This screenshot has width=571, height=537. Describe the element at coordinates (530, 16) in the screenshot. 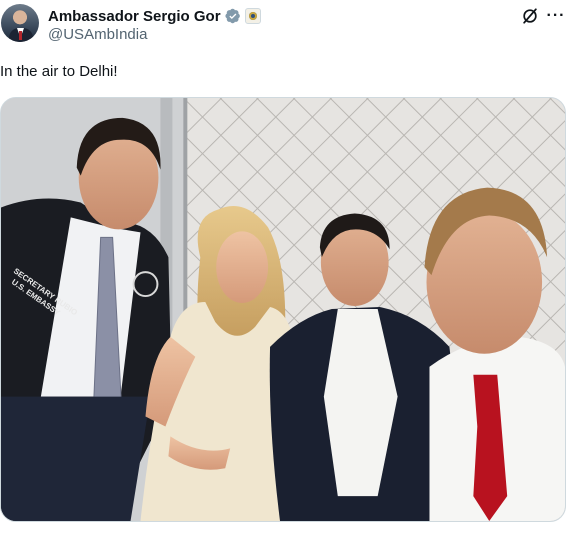

I see `grok-icon` at that location.